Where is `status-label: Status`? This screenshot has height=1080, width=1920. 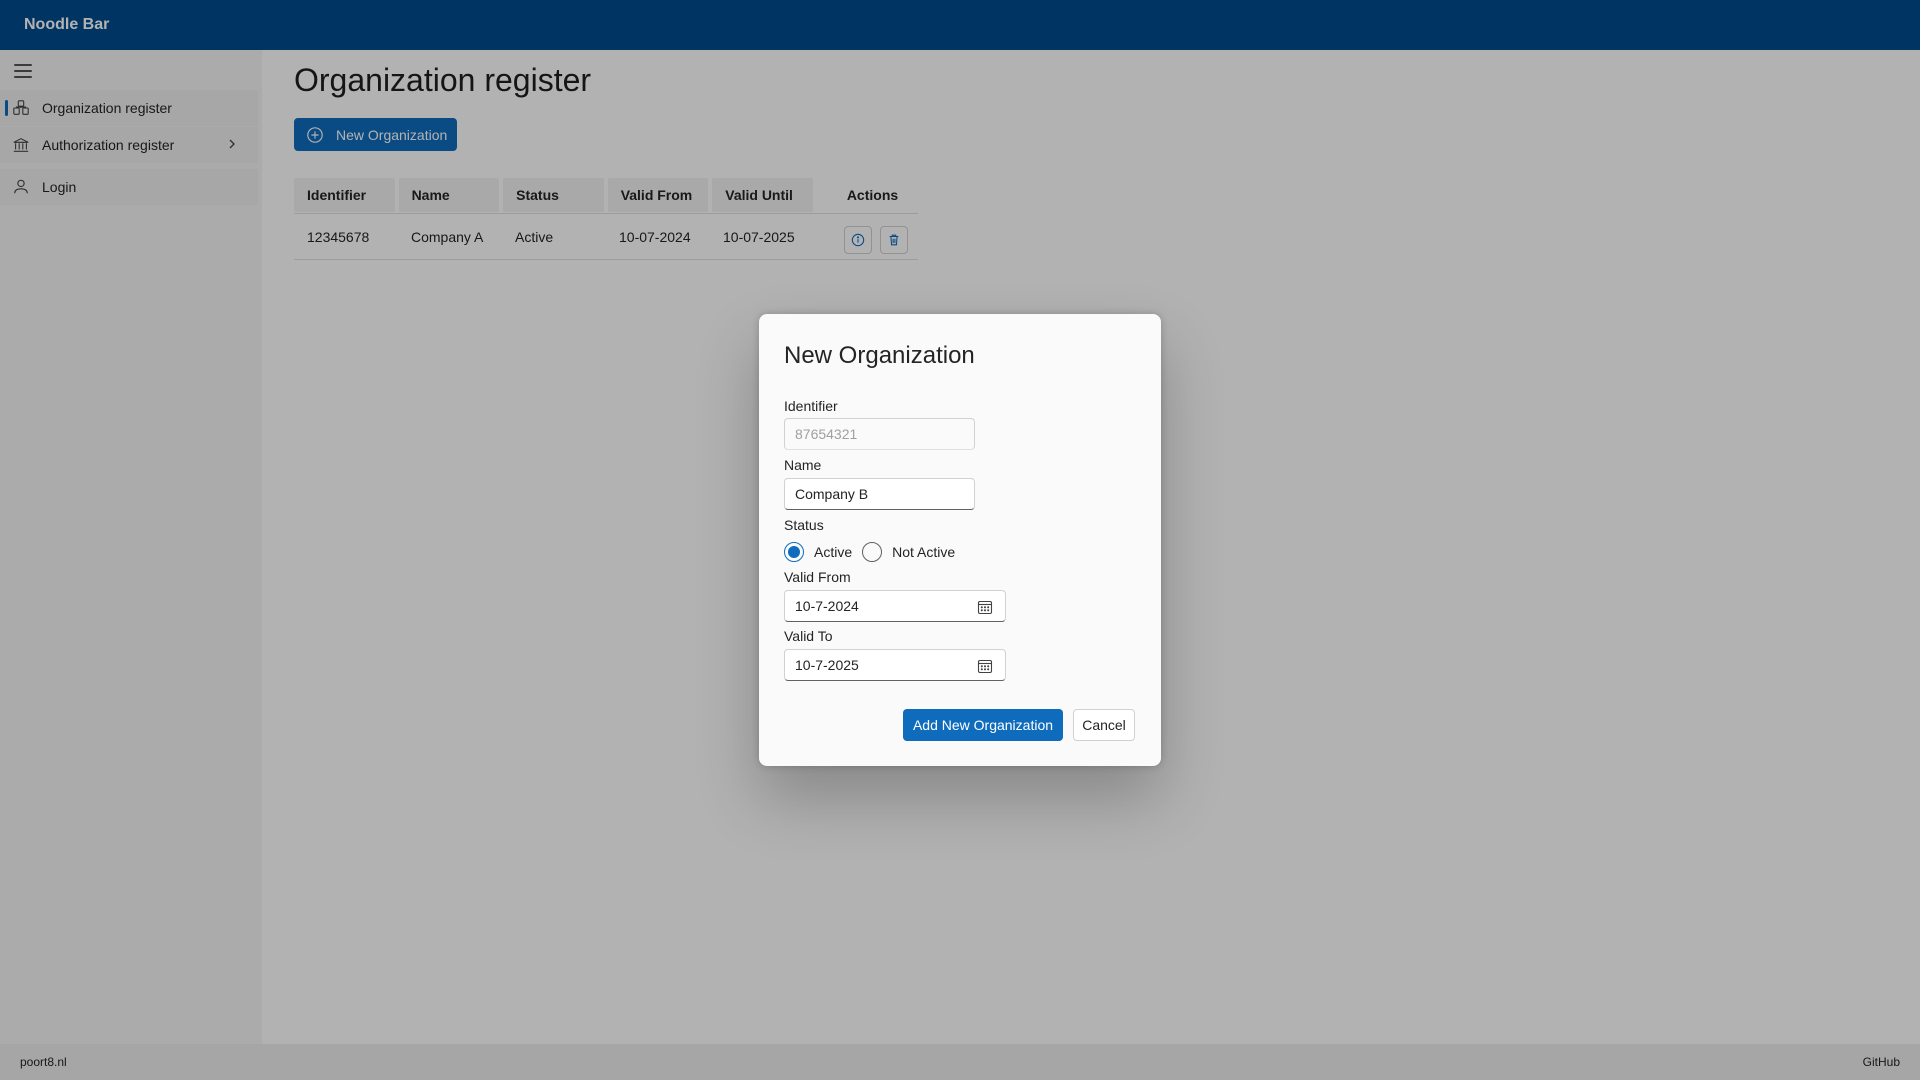 status-label: Status is located at coordinates (804, 525).